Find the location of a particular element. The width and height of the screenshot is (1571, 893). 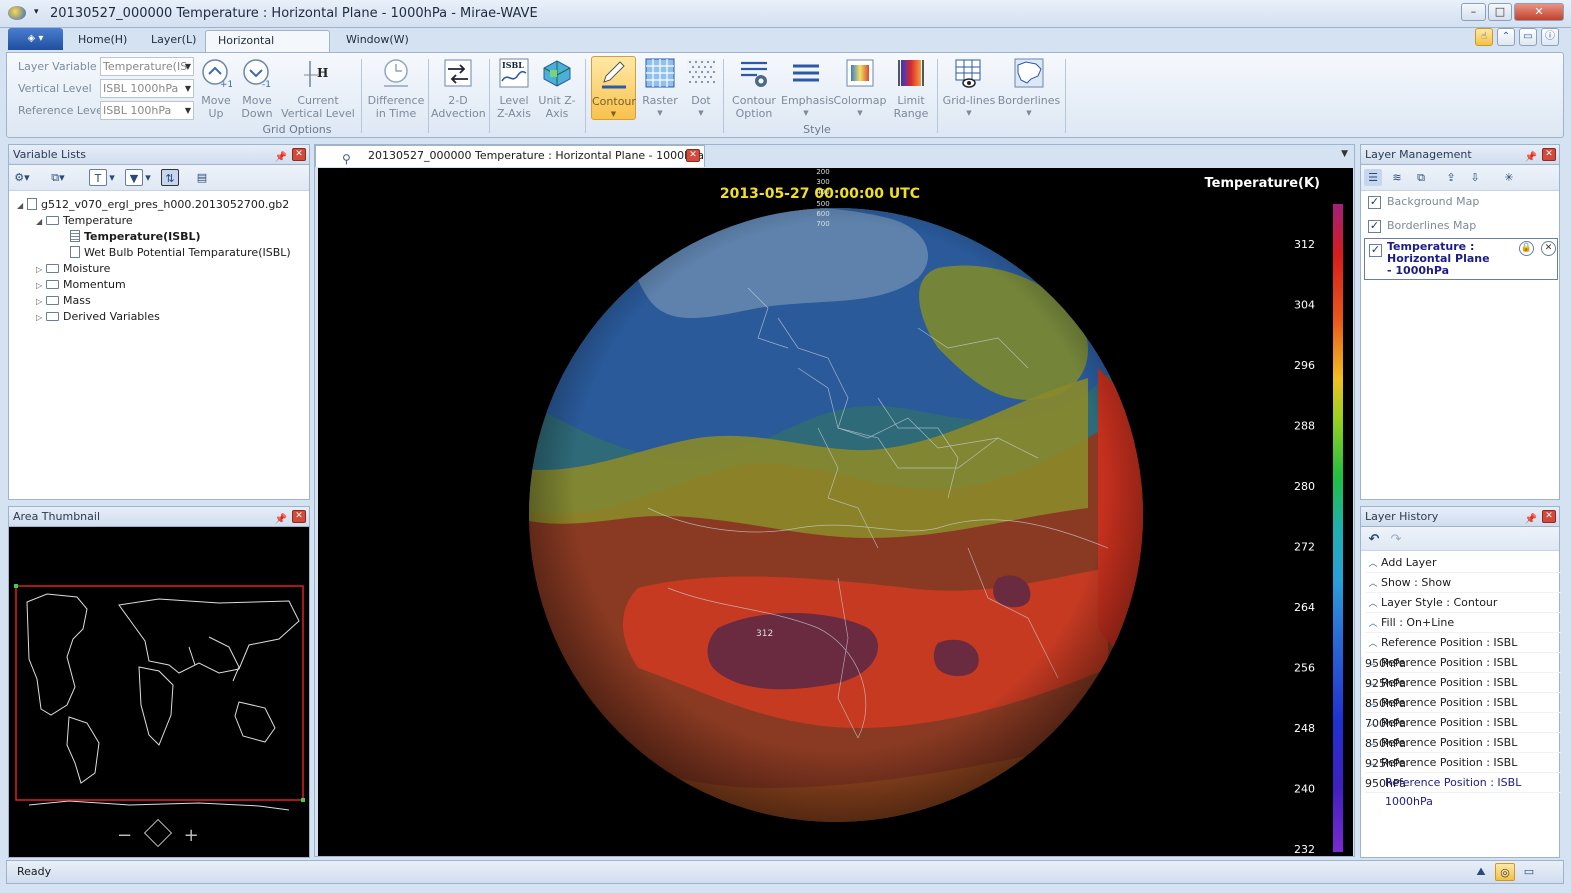

tab-horizontal-plane: Horizontal Plane(P) is located at coordinates (267, 48).